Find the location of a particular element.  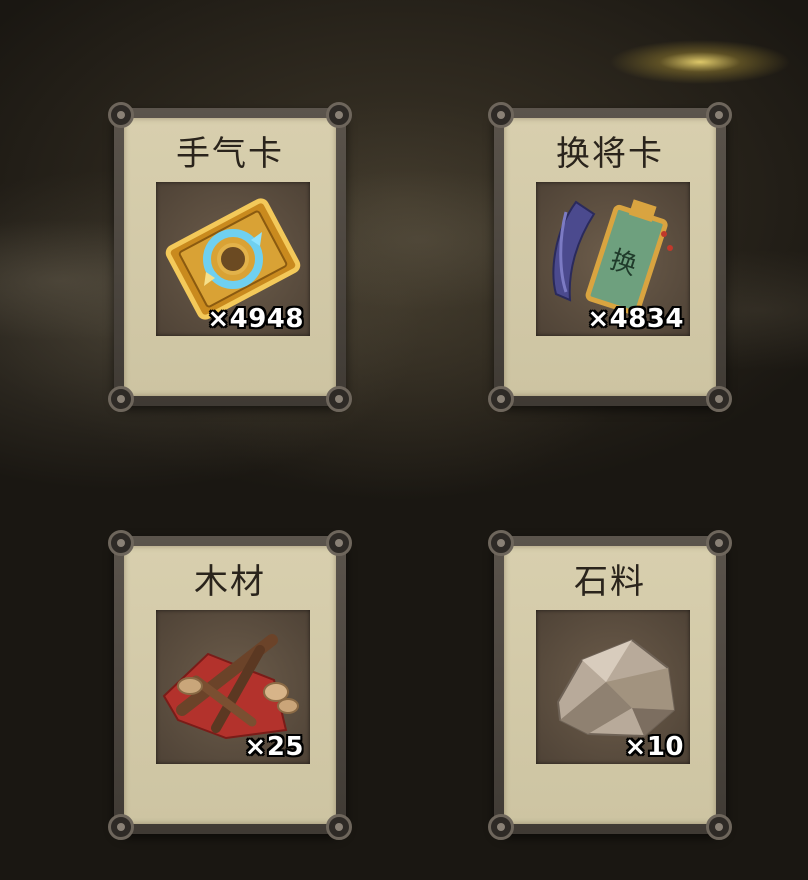

item-card-swap-general: 换将卡 换 ×4834 is located at coordinates (610, 257).